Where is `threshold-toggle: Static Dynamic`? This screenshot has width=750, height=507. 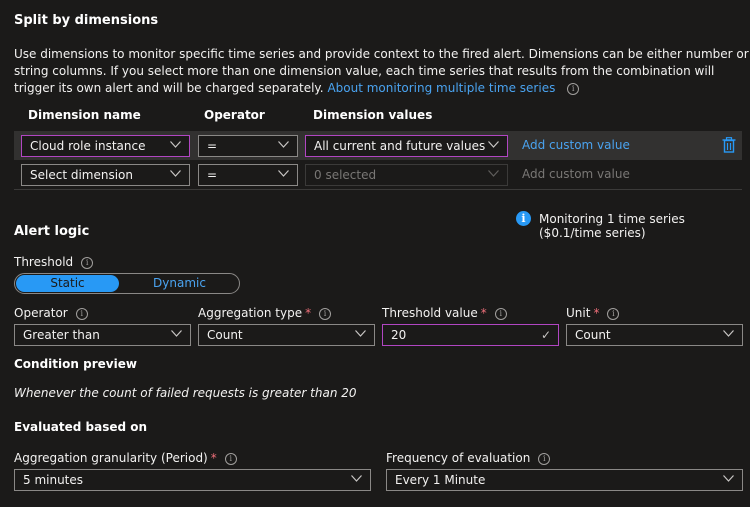 threshold-toggle: Static Dynamic is located at coordinates (127, 283).